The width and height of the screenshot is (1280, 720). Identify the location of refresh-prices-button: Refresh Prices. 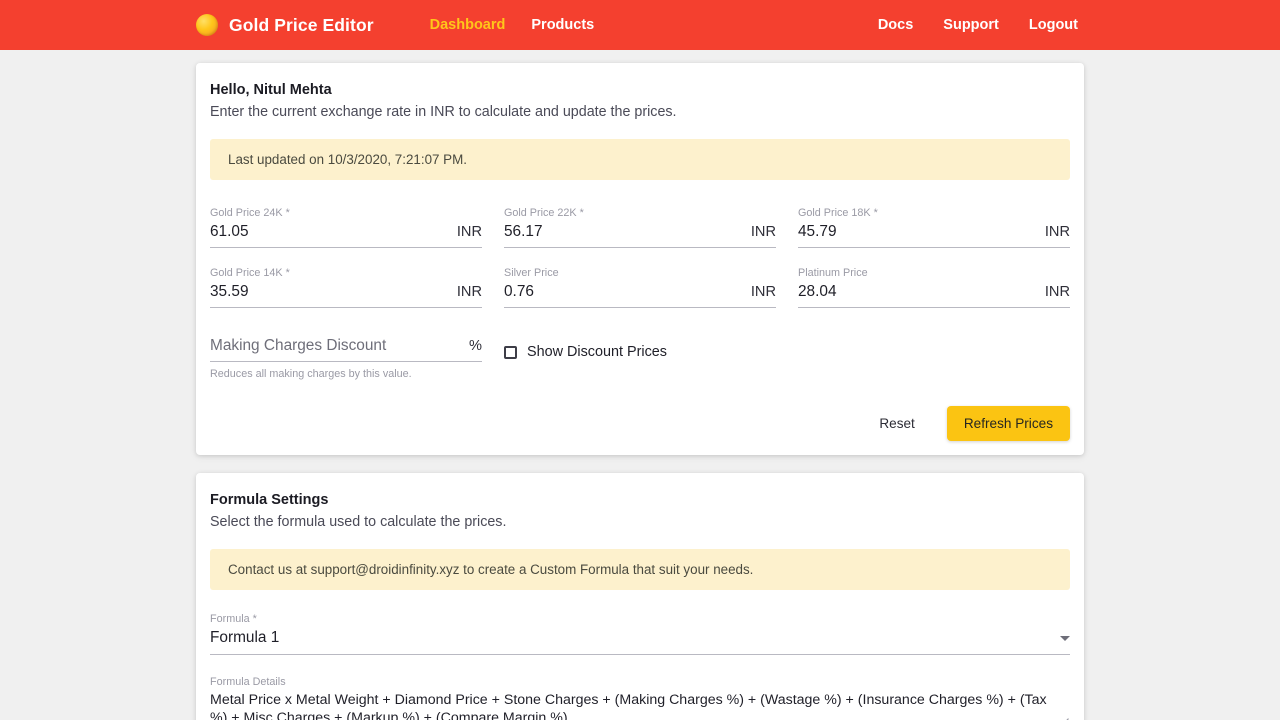
(1008, 423).